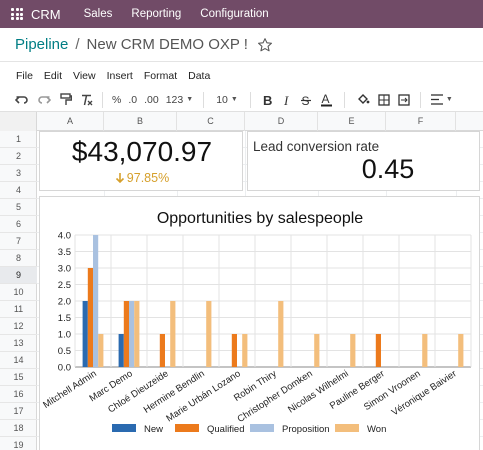 This screenshot has width=483, height=450. What do you see at coordinates (18, 156) in the screenshot?
I see `row-header-2: 2` at bounding box center [18, 156].